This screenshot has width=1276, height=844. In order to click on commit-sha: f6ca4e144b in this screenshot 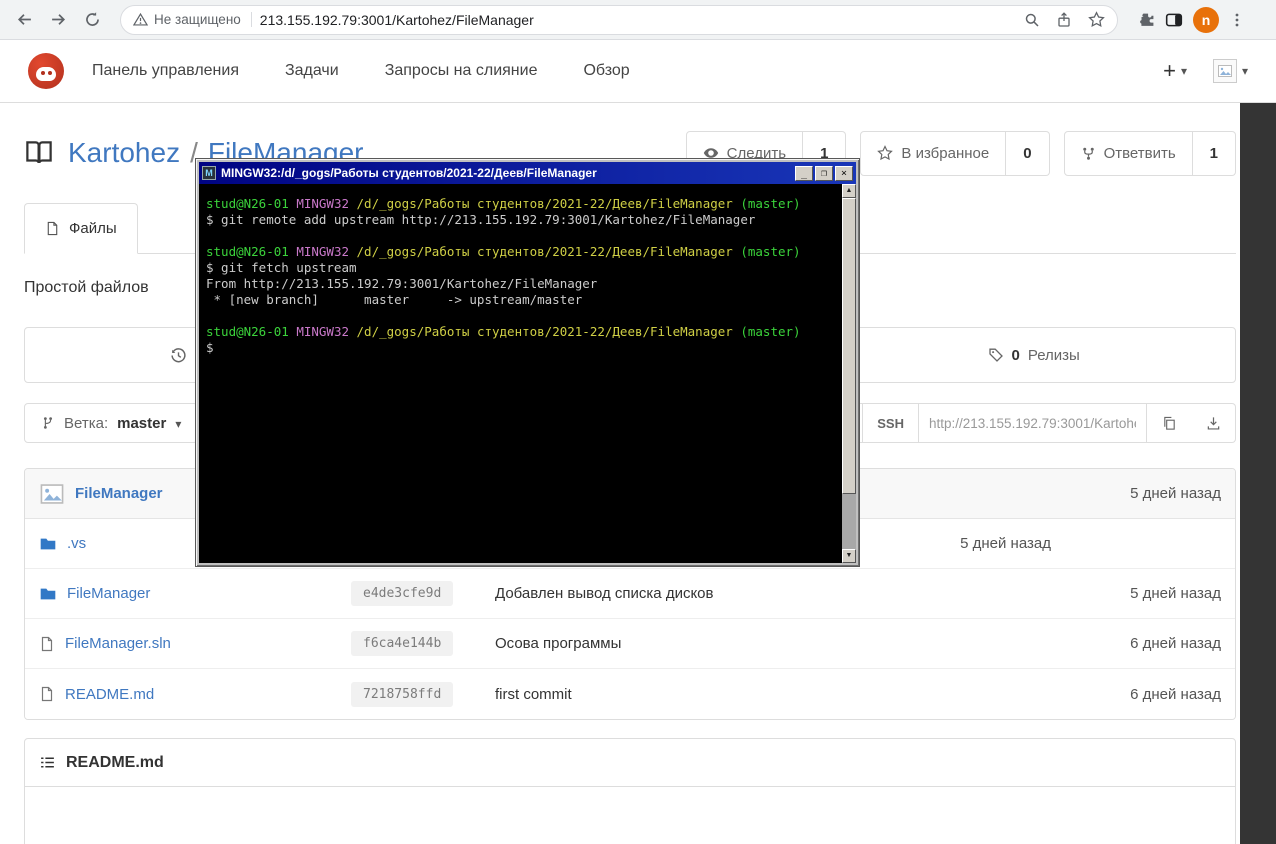, I will do `click(402, 643)`.